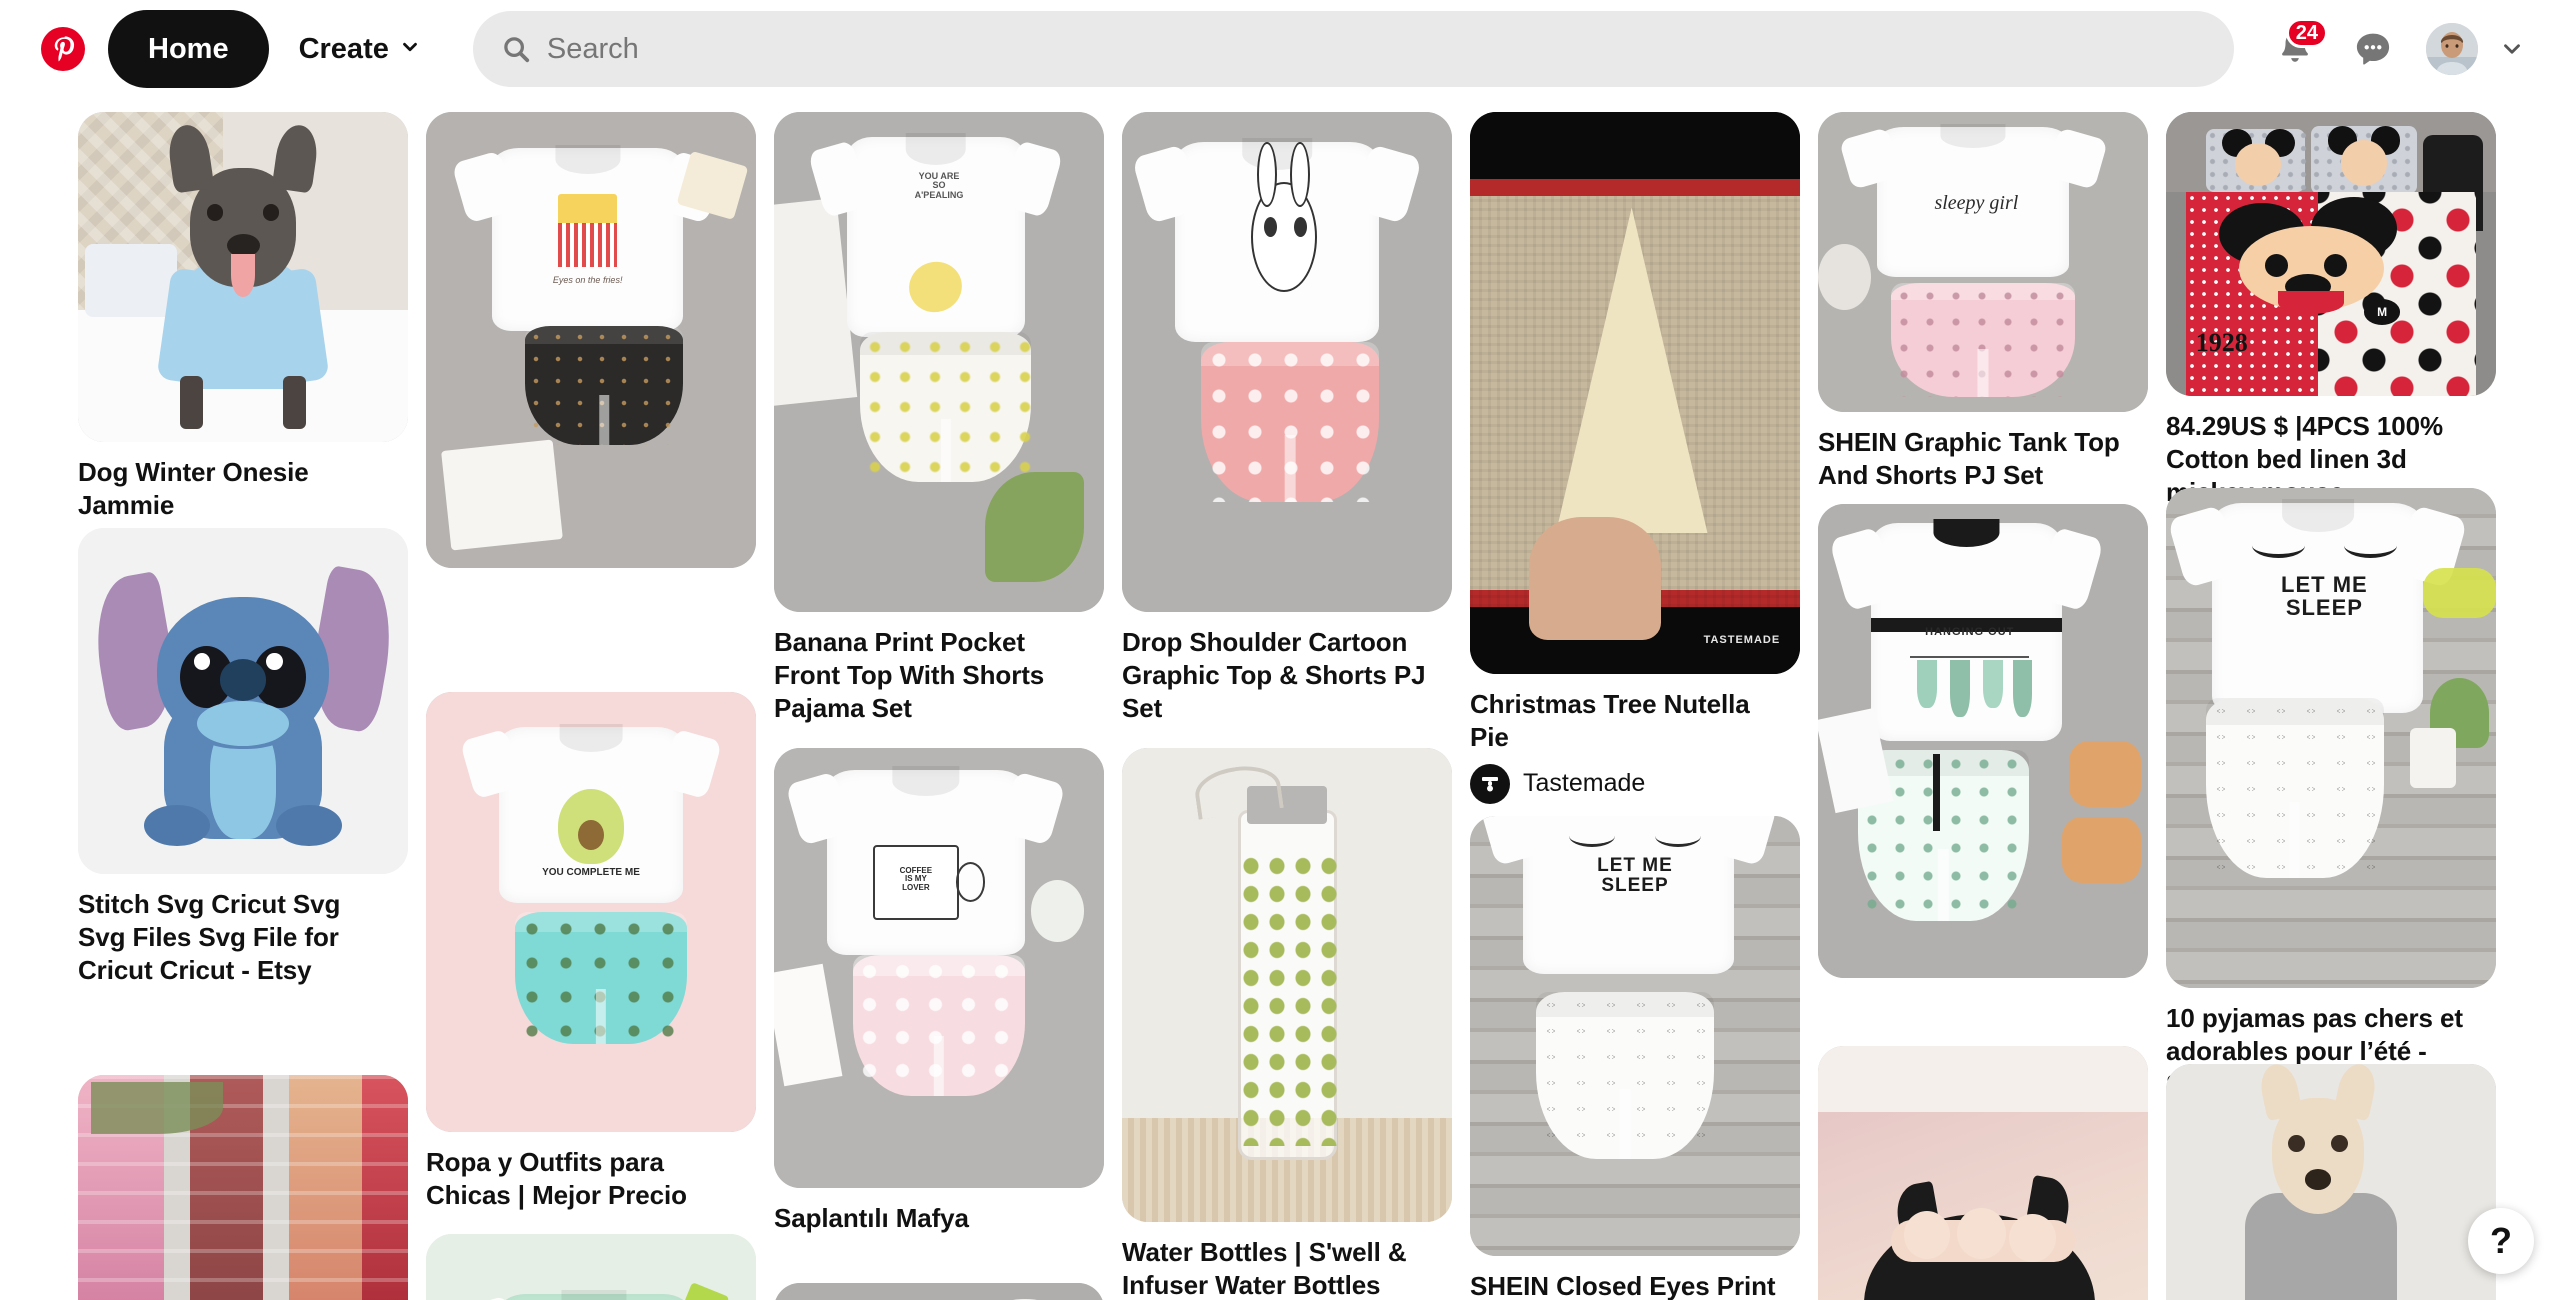  I want to click on search-bar, so click(1353, 49).